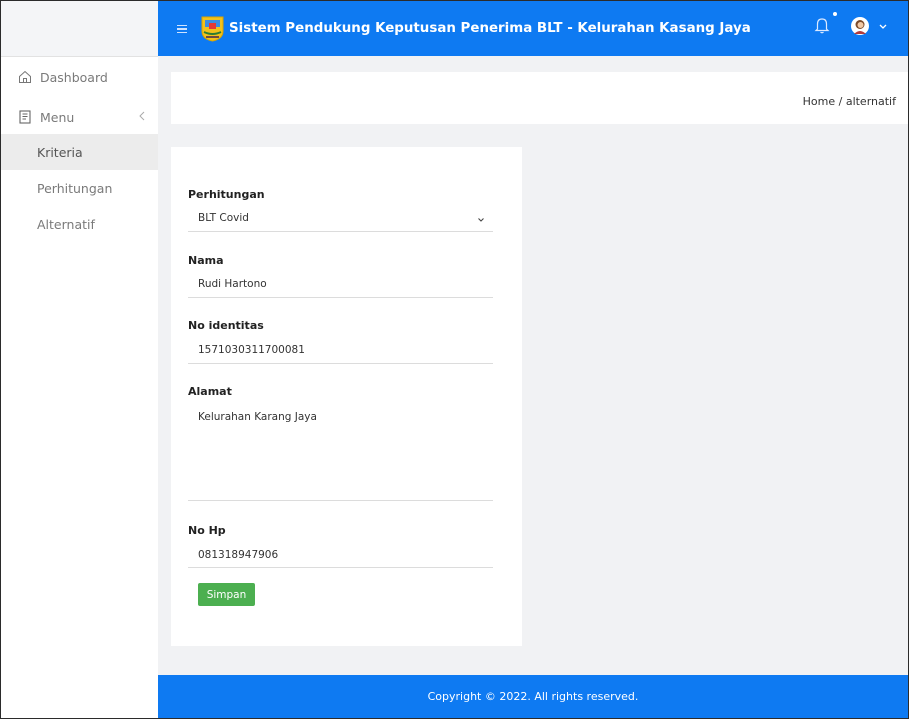  What do you see at coordinates (142, 116) in the screenshot?
I see `chevron-left-icon` at bounding box center [142, 116].